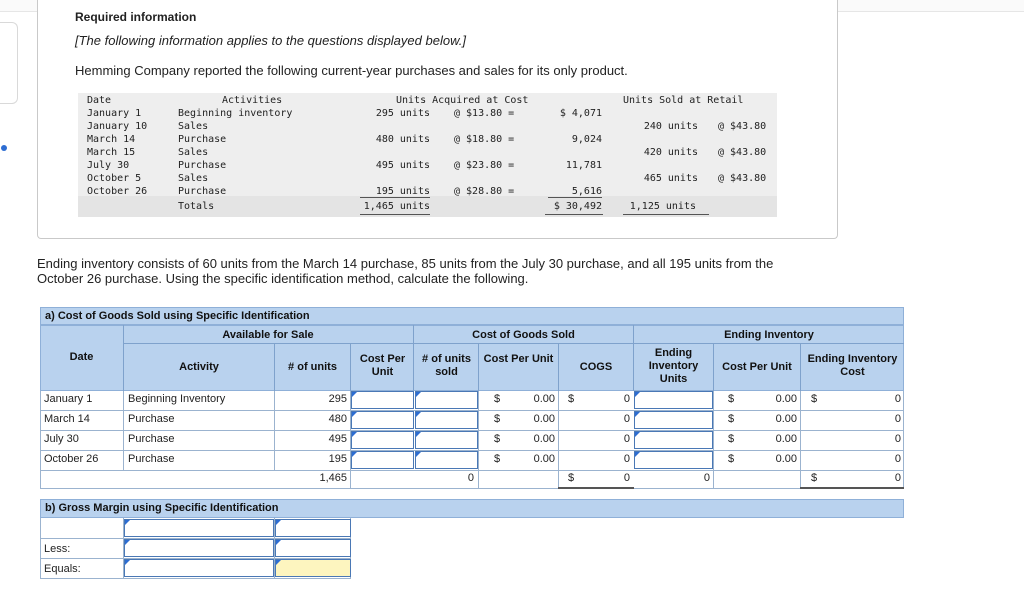 This screenshot has width=1024, height=616. I want to click on info-totals-sold: 1,125 units, so click(662, 206).